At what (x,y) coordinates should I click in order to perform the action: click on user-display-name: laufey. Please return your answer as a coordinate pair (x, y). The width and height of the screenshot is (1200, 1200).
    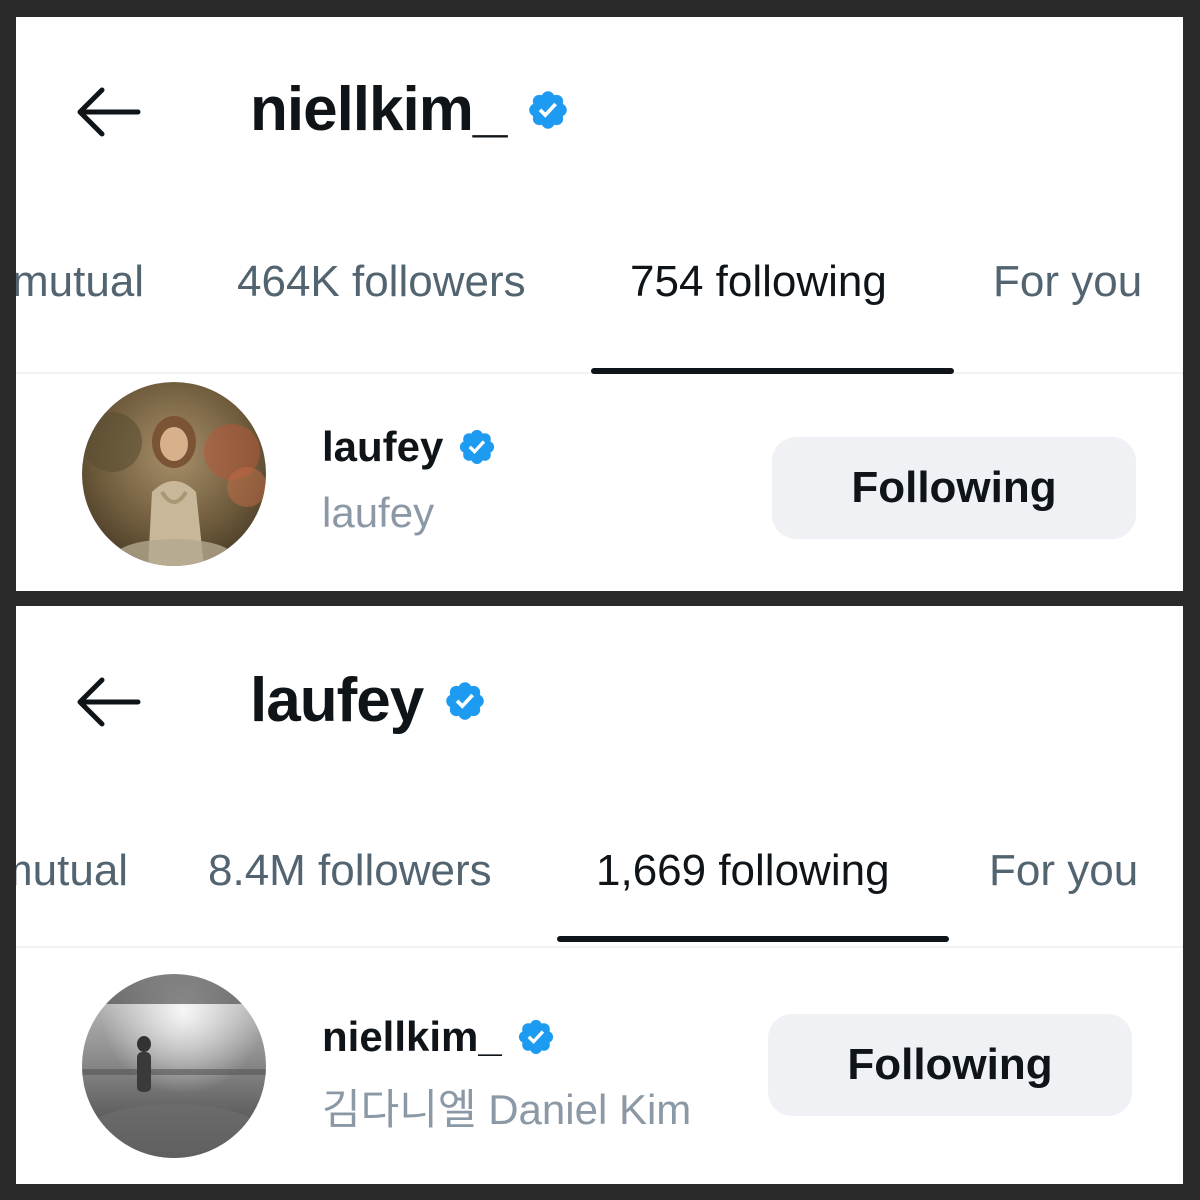
    Looking at the image, I should click on (382, 447).